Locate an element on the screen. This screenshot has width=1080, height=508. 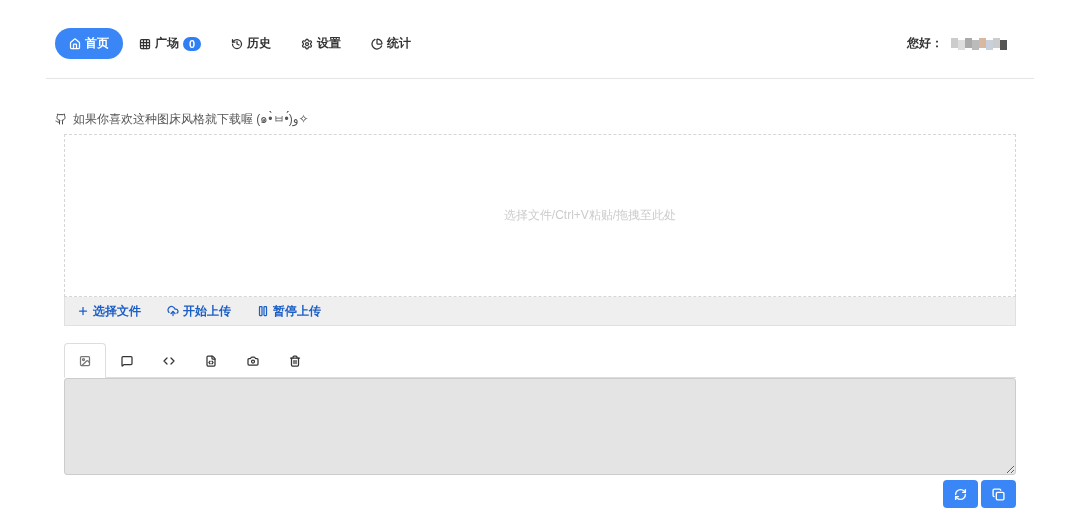
nav-tab: 设置 is located at coordinates (321, 43).